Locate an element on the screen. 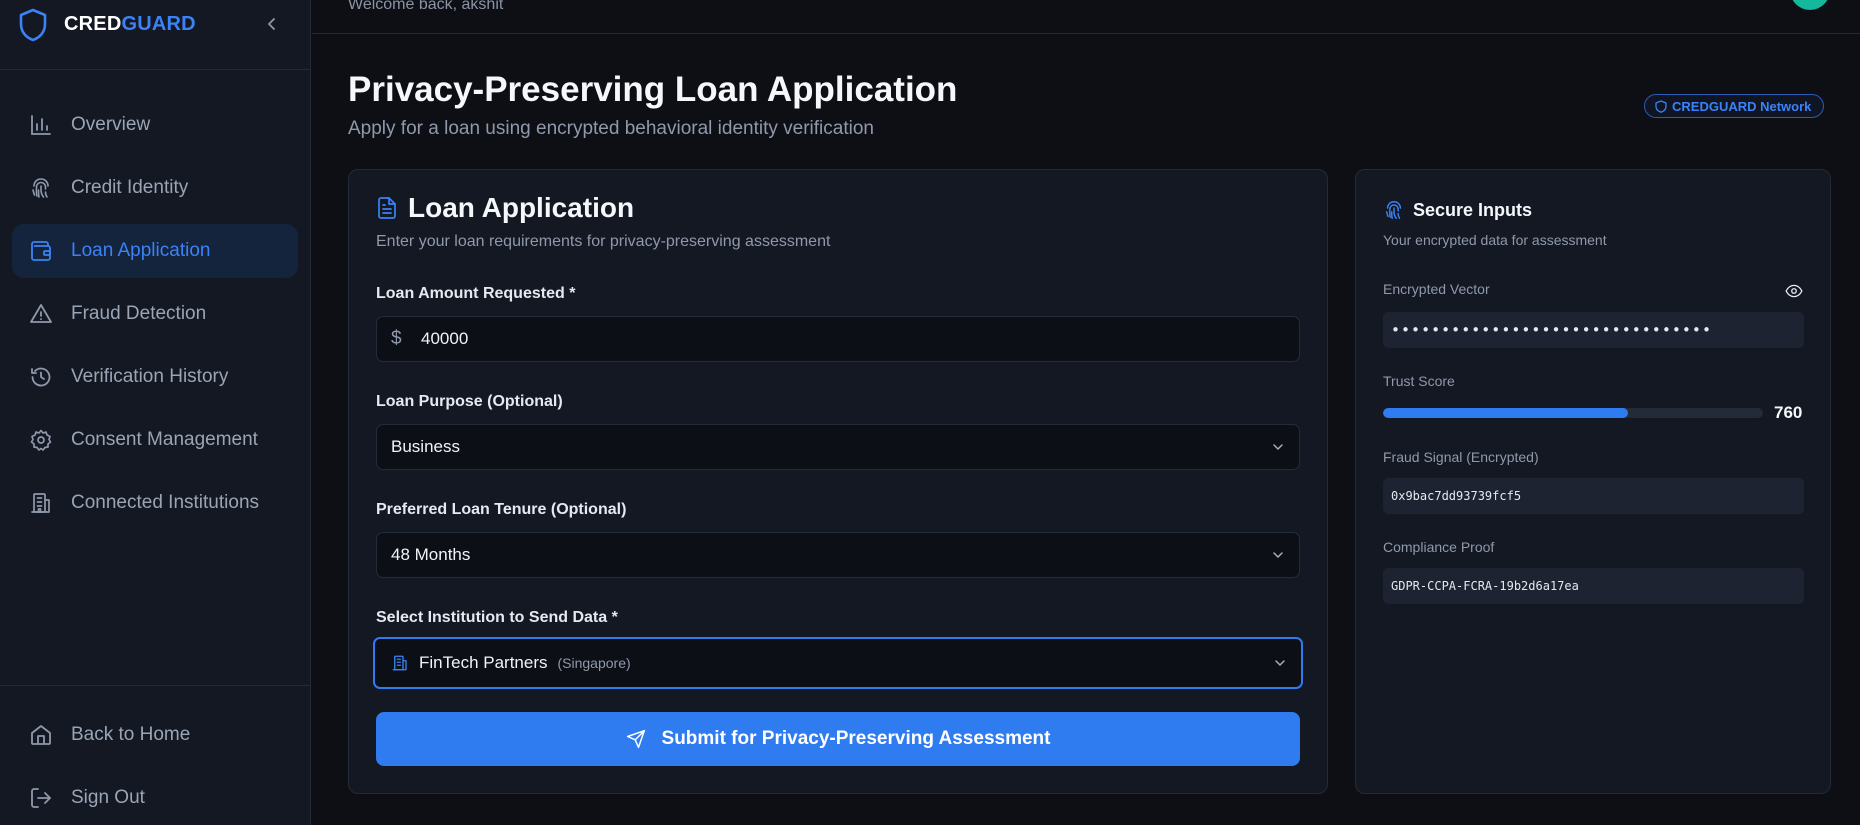 The width and height of the screenshot is (1860, 825). institution-location: (Singapore) is located at coordinates (594, 663).